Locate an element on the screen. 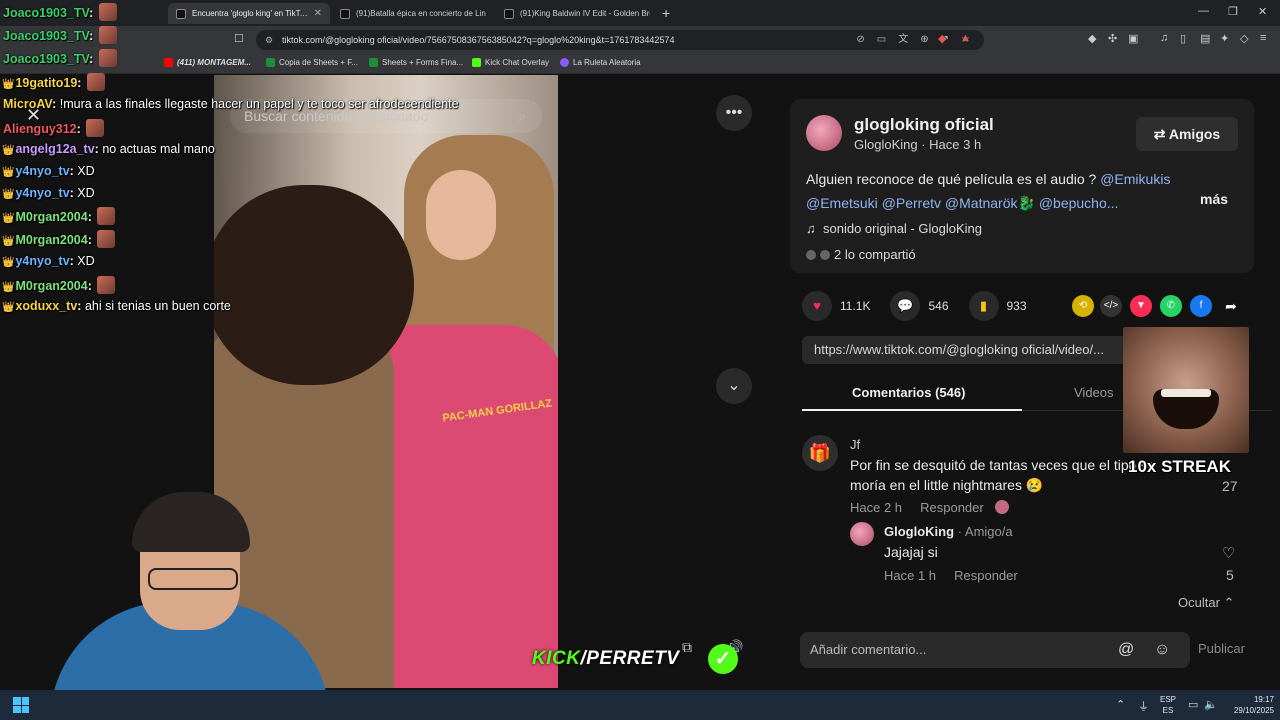  extensions-icon: ✣ is located at coordinates (1112, 38).